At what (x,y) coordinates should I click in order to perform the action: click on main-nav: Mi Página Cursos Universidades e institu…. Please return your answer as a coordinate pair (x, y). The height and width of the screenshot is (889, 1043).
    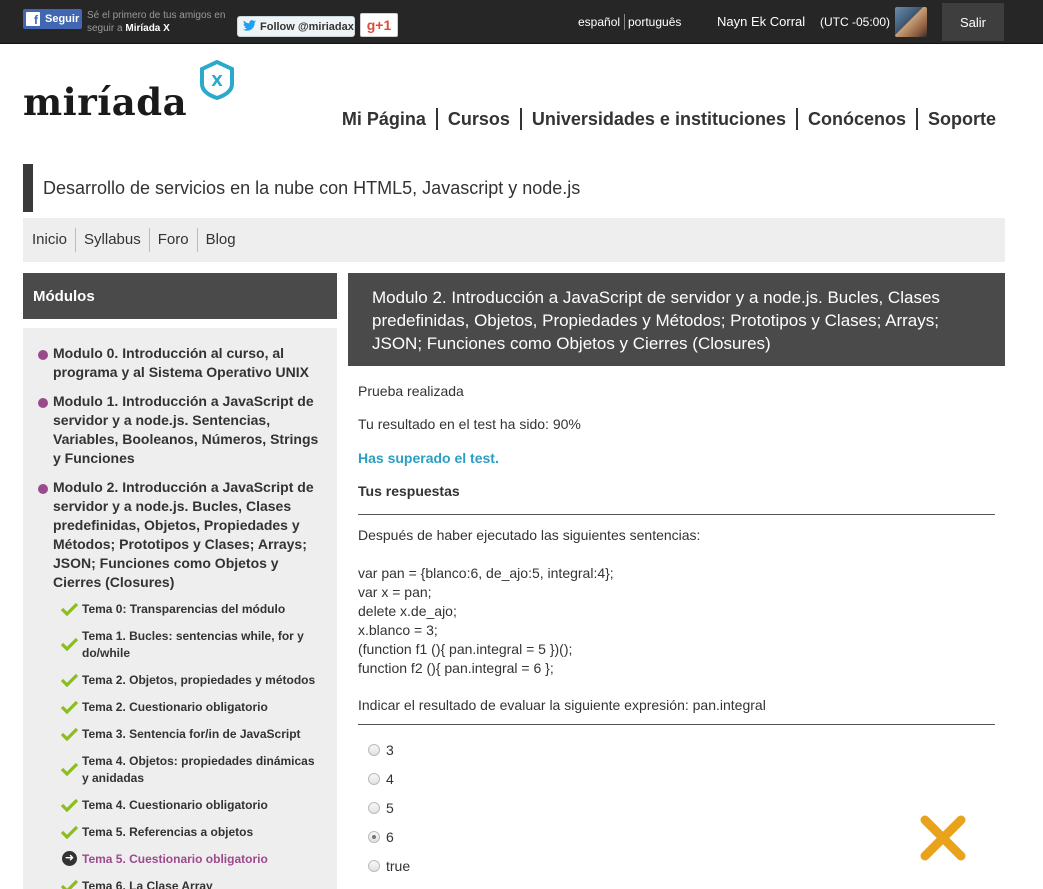
    Looking at the image, I should click on (664, 119).